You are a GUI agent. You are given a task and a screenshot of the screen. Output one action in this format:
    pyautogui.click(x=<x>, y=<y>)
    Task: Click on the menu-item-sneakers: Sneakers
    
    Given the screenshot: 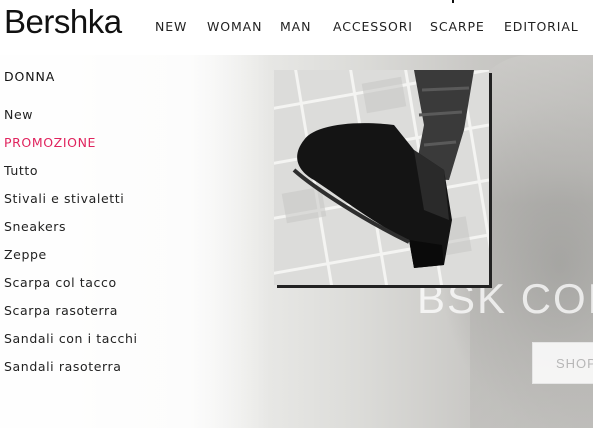 What is the action you would take?
    pyautogui.click(x=35, y=226)
    